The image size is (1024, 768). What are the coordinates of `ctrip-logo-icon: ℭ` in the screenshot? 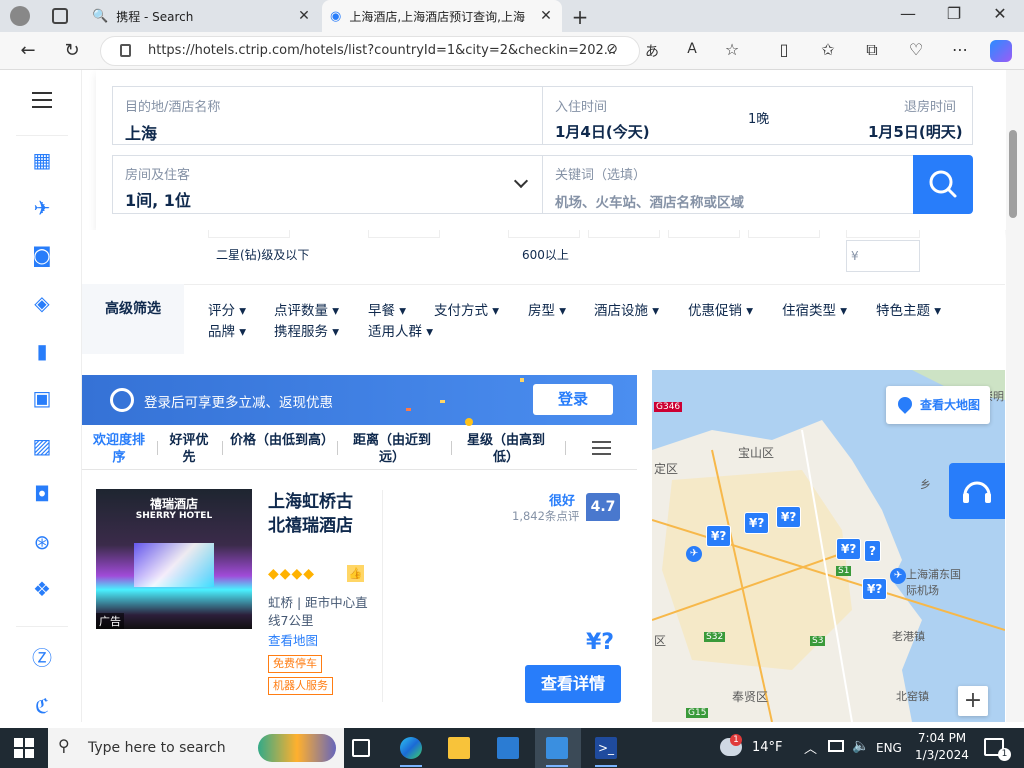 It's located at (42, 706).